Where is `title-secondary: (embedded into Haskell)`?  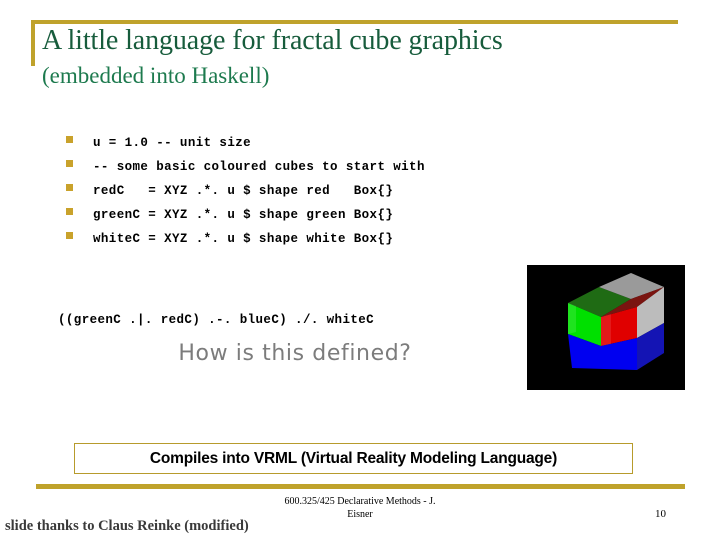 title-secondary: (embedded into Haskell) is located at coordinates (156, 75).